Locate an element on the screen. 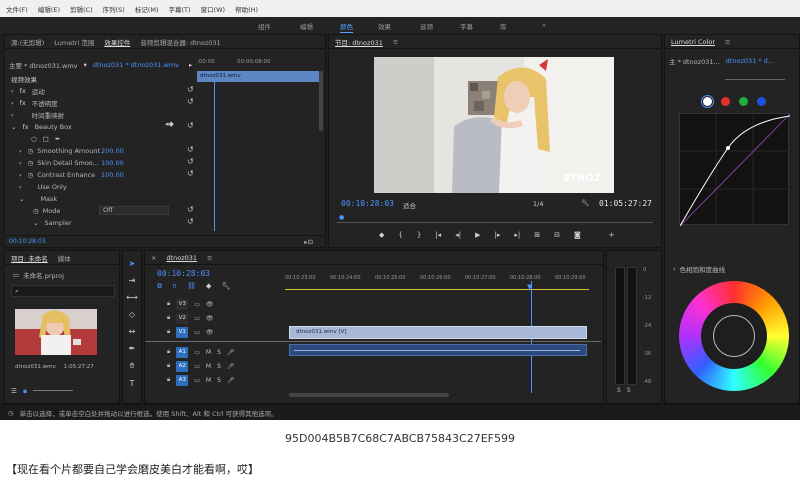 This screenshot has height=486, width=800. workspace-audio: 音频 is located at coordinates (426, 26).